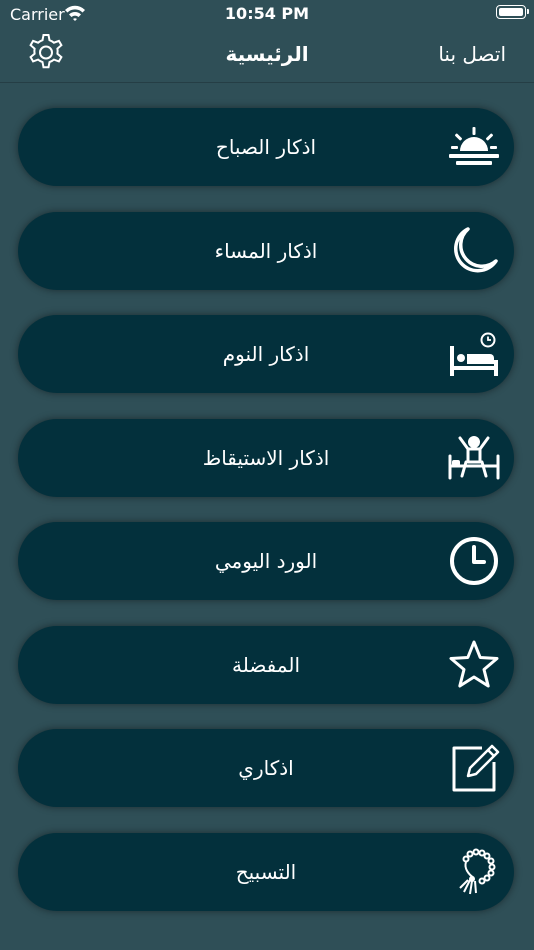  I want to click on status-bar: Carrier 10:54 PM, so click(267, 14).